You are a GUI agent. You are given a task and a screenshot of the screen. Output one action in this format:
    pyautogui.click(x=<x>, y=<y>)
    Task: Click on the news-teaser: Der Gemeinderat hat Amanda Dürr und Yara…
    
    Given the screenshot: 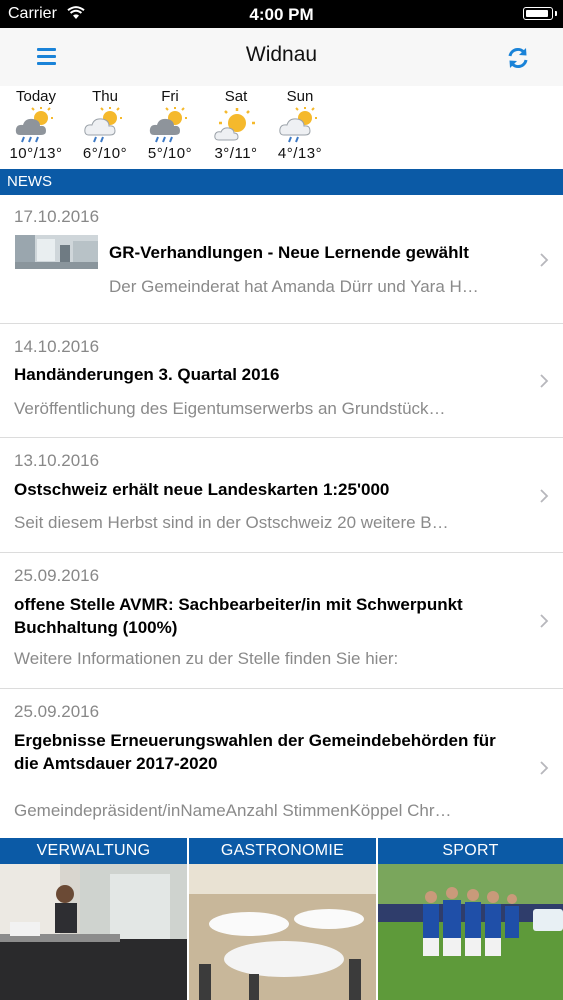 What is the action you would take?
    pyautogui.click(x=294, y=286)
    